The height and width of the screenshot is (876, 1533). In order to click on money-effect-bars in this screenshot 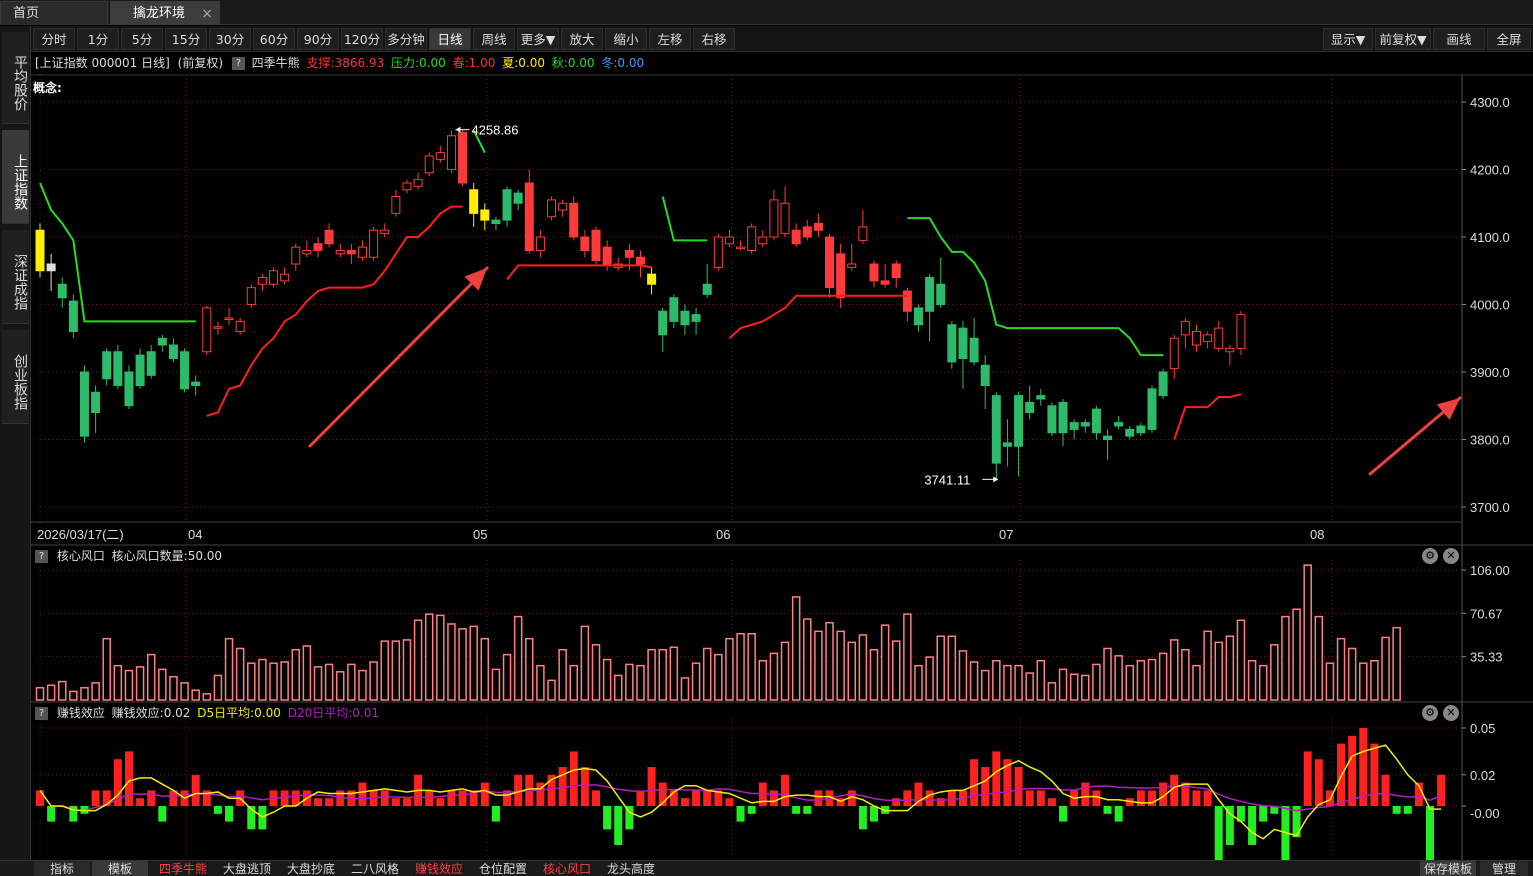, I will do `click(741, 794)`.